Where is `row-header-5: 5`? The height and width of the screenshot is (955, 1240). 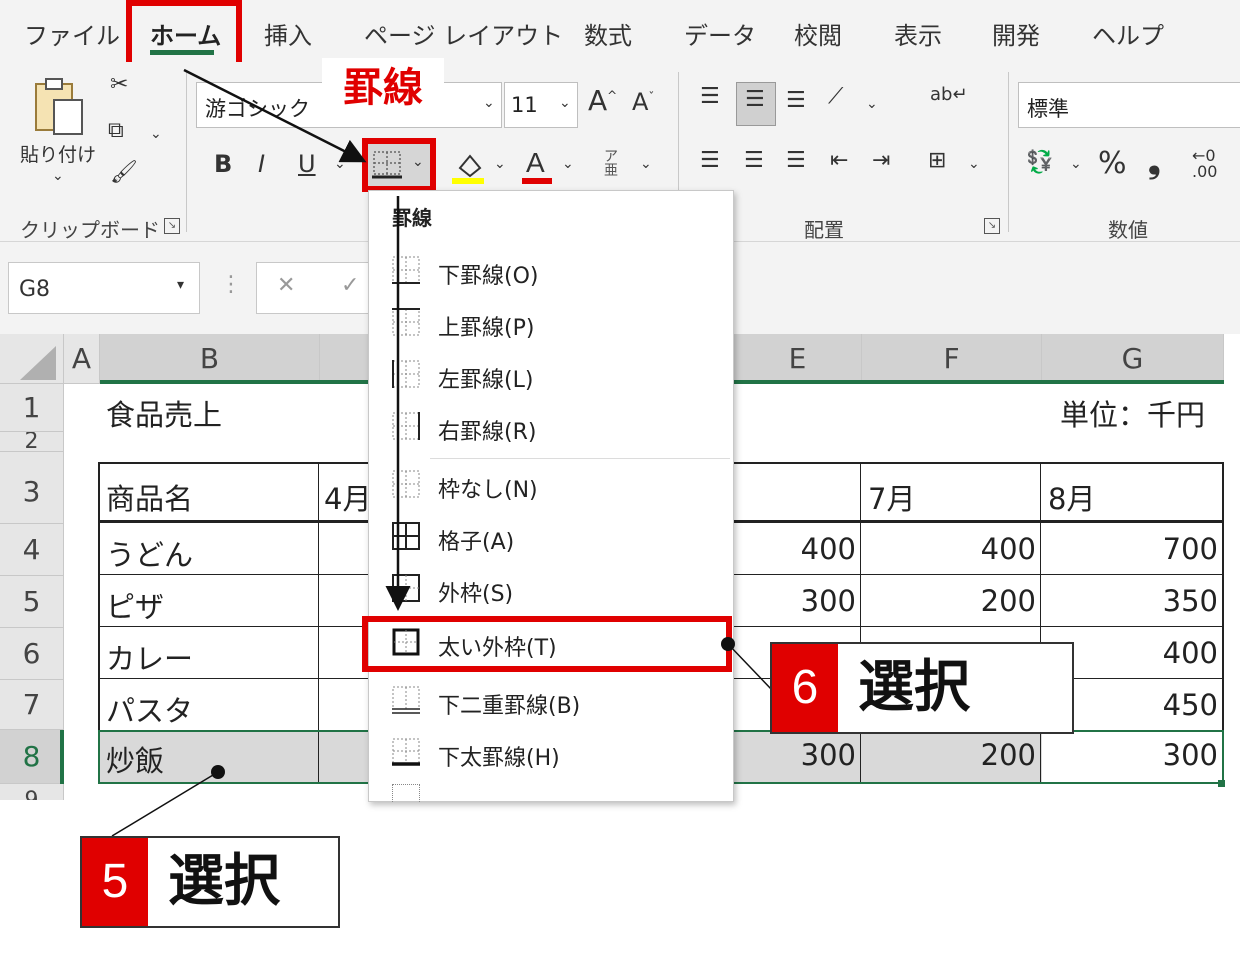
row-header-5: 5 is located at coordinates (32, 602).